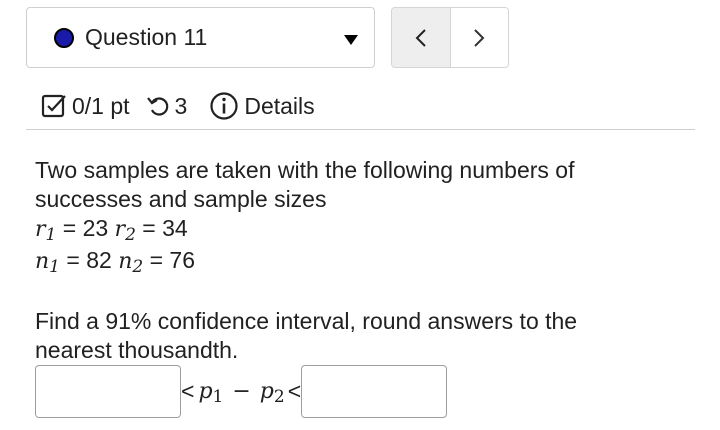 This screenshot has height=430, width=720. Describe the element at coordinates (131, 263) in the screenshot. I see `n2-symbol: n2` at that location.